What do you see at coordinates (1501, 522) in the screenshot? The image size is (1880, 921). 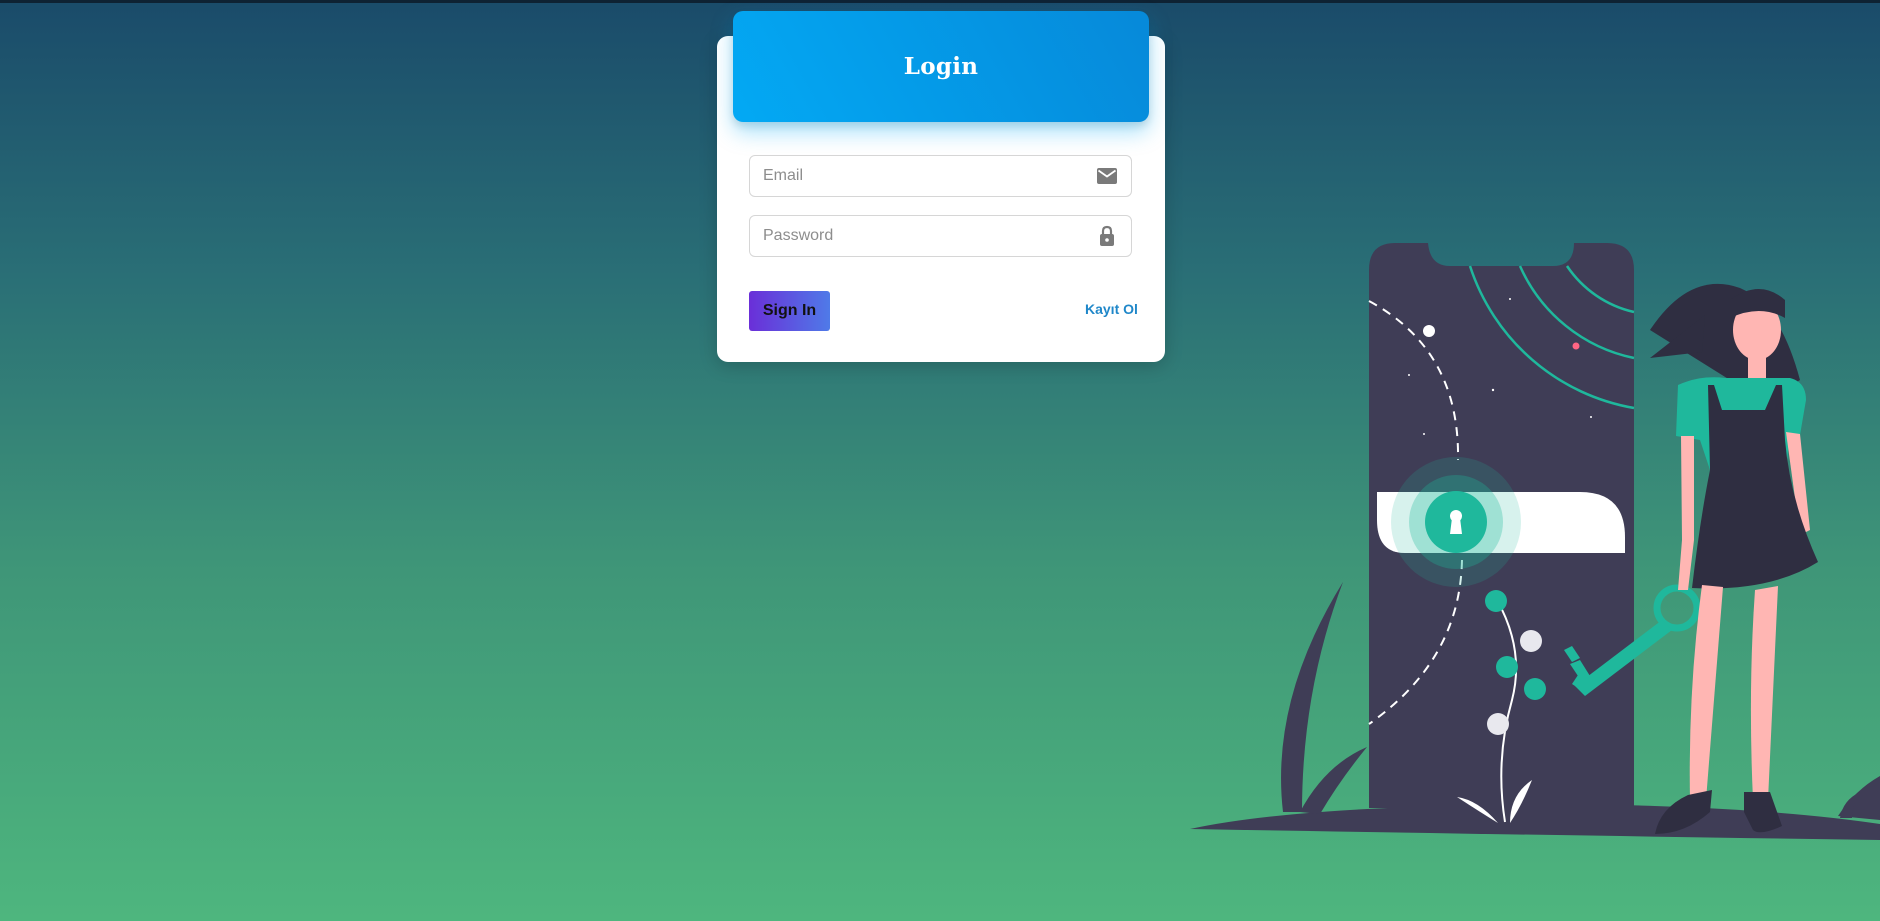 I see `unlock-bar` at bounding box center [1501, 522].